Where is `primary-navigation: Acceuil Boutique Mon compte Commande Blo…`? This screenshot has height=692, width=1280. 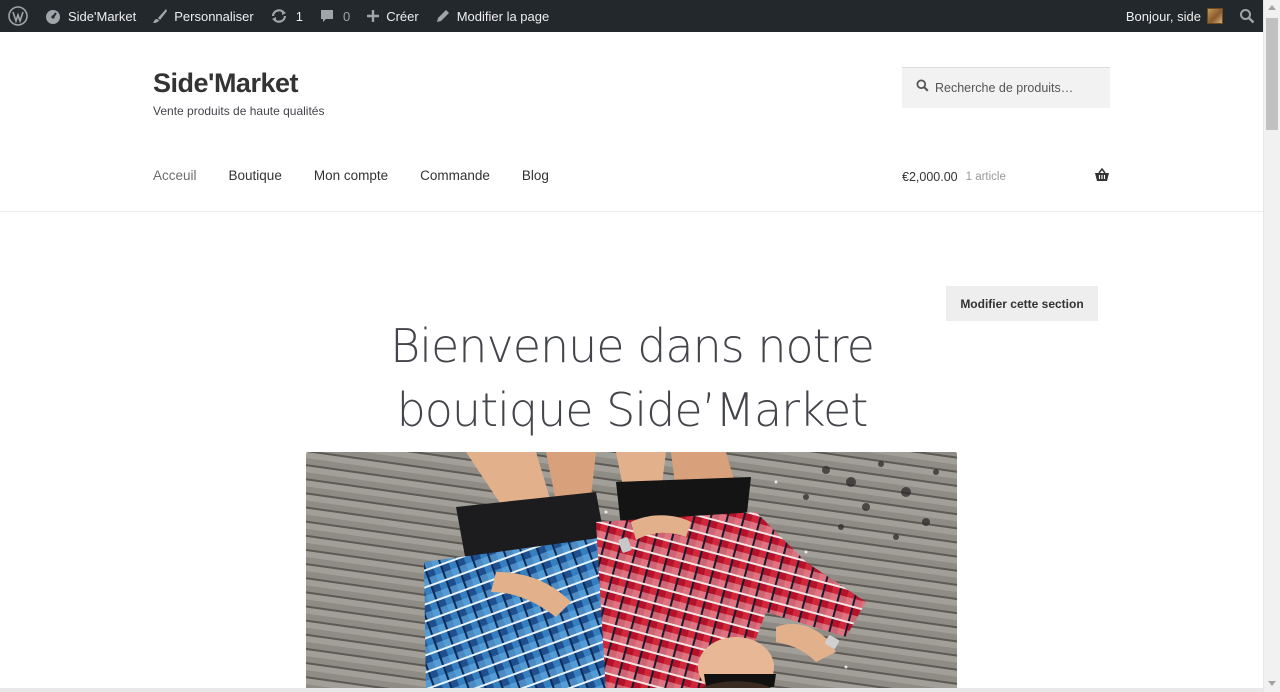
primary-navigation: Acceuil Boutique Mon compte Commande Blo… is located at coordinates (367, 175).